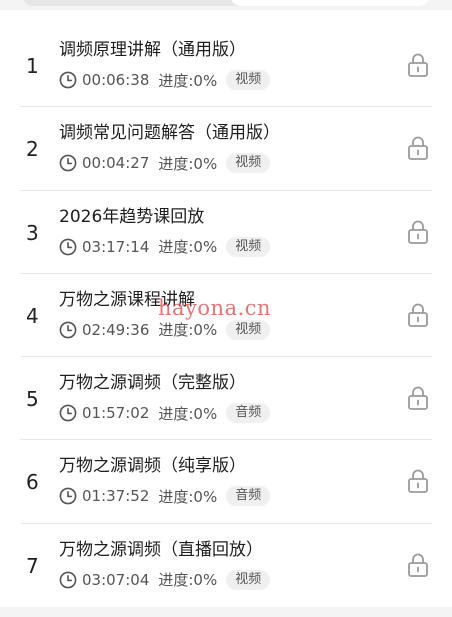  What do you see at coordinates (32, 565) in the screenshot?
I see `lesson-index: 7` at bounding box center [32, 565].